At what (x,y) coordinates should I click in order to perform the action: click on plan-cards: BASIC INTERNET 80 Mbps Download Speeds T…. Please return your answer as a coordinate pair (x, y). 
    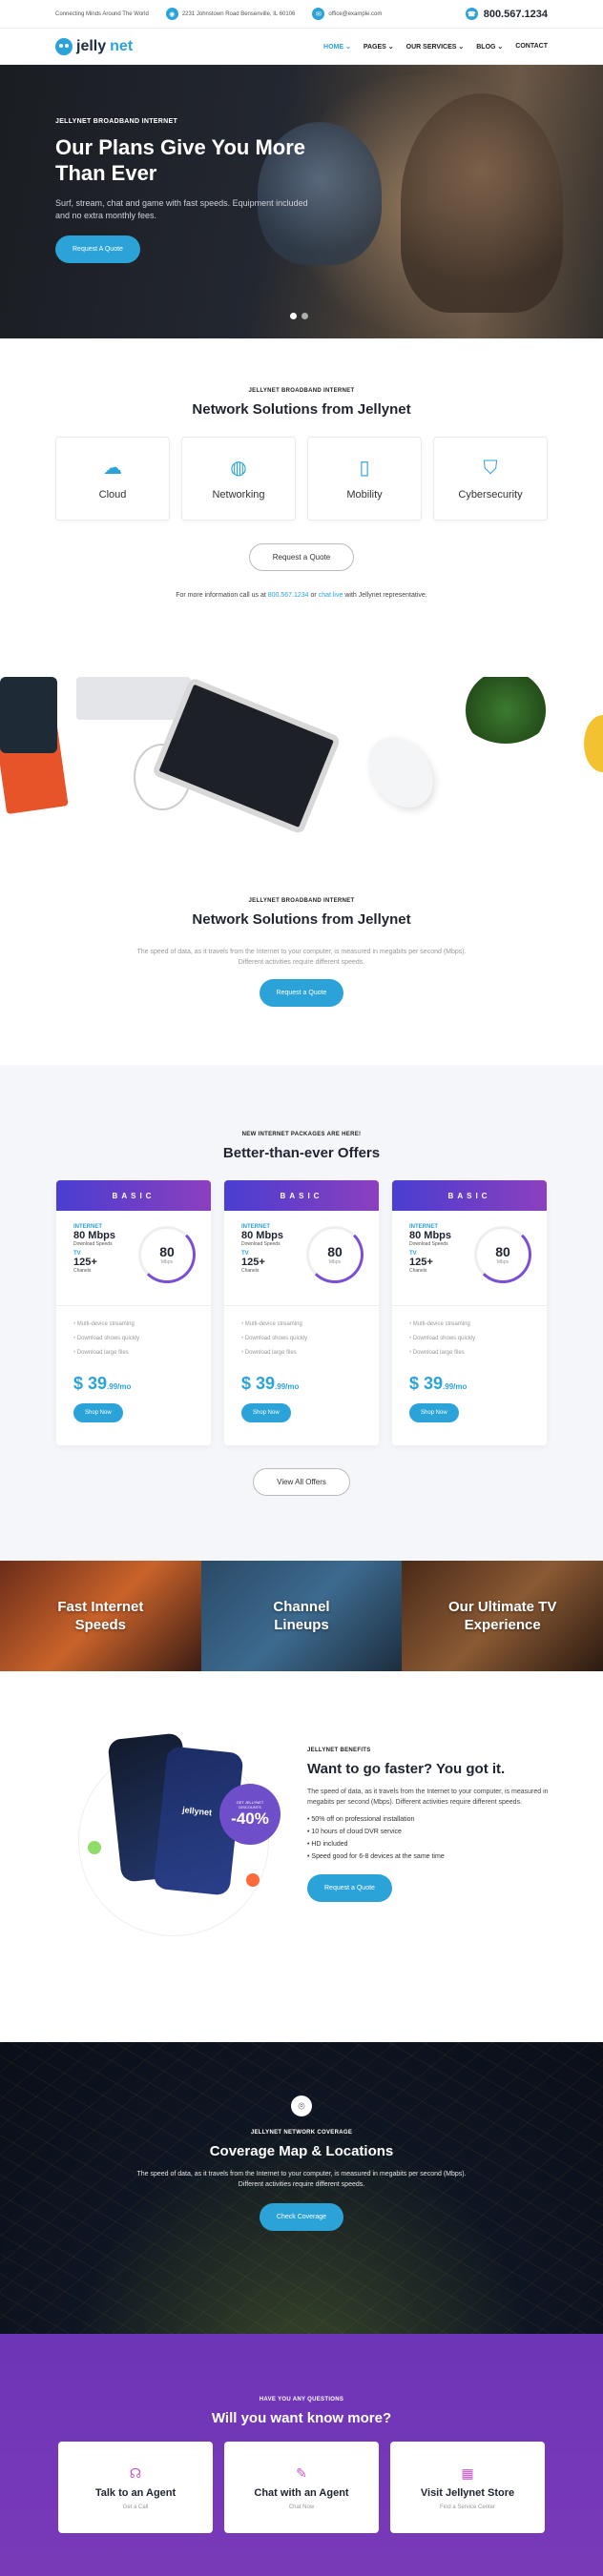
    Looking at the image, I should click on (301, 1312).